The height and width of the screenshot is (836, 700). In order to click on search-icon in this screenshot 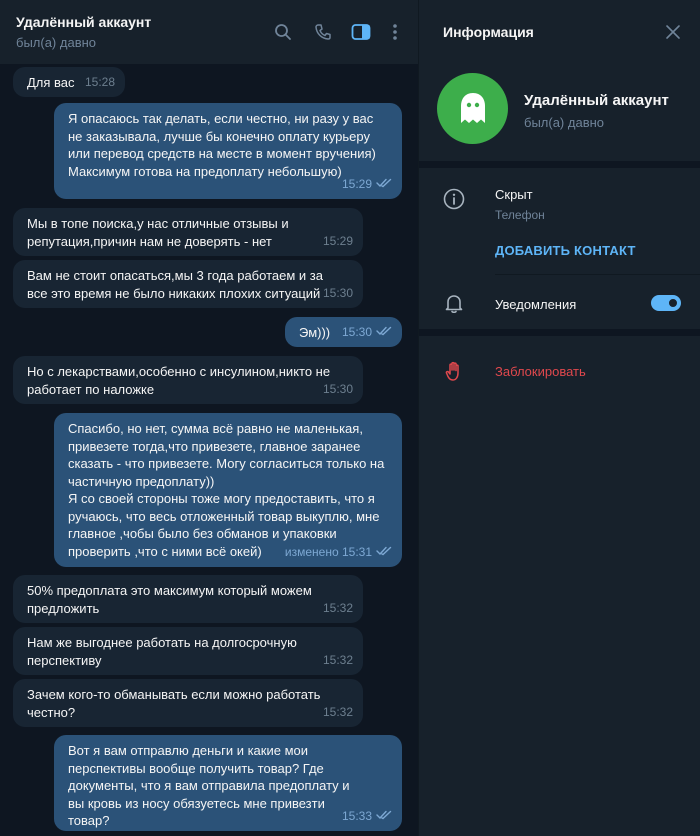, I will do `click(283, 32)`.